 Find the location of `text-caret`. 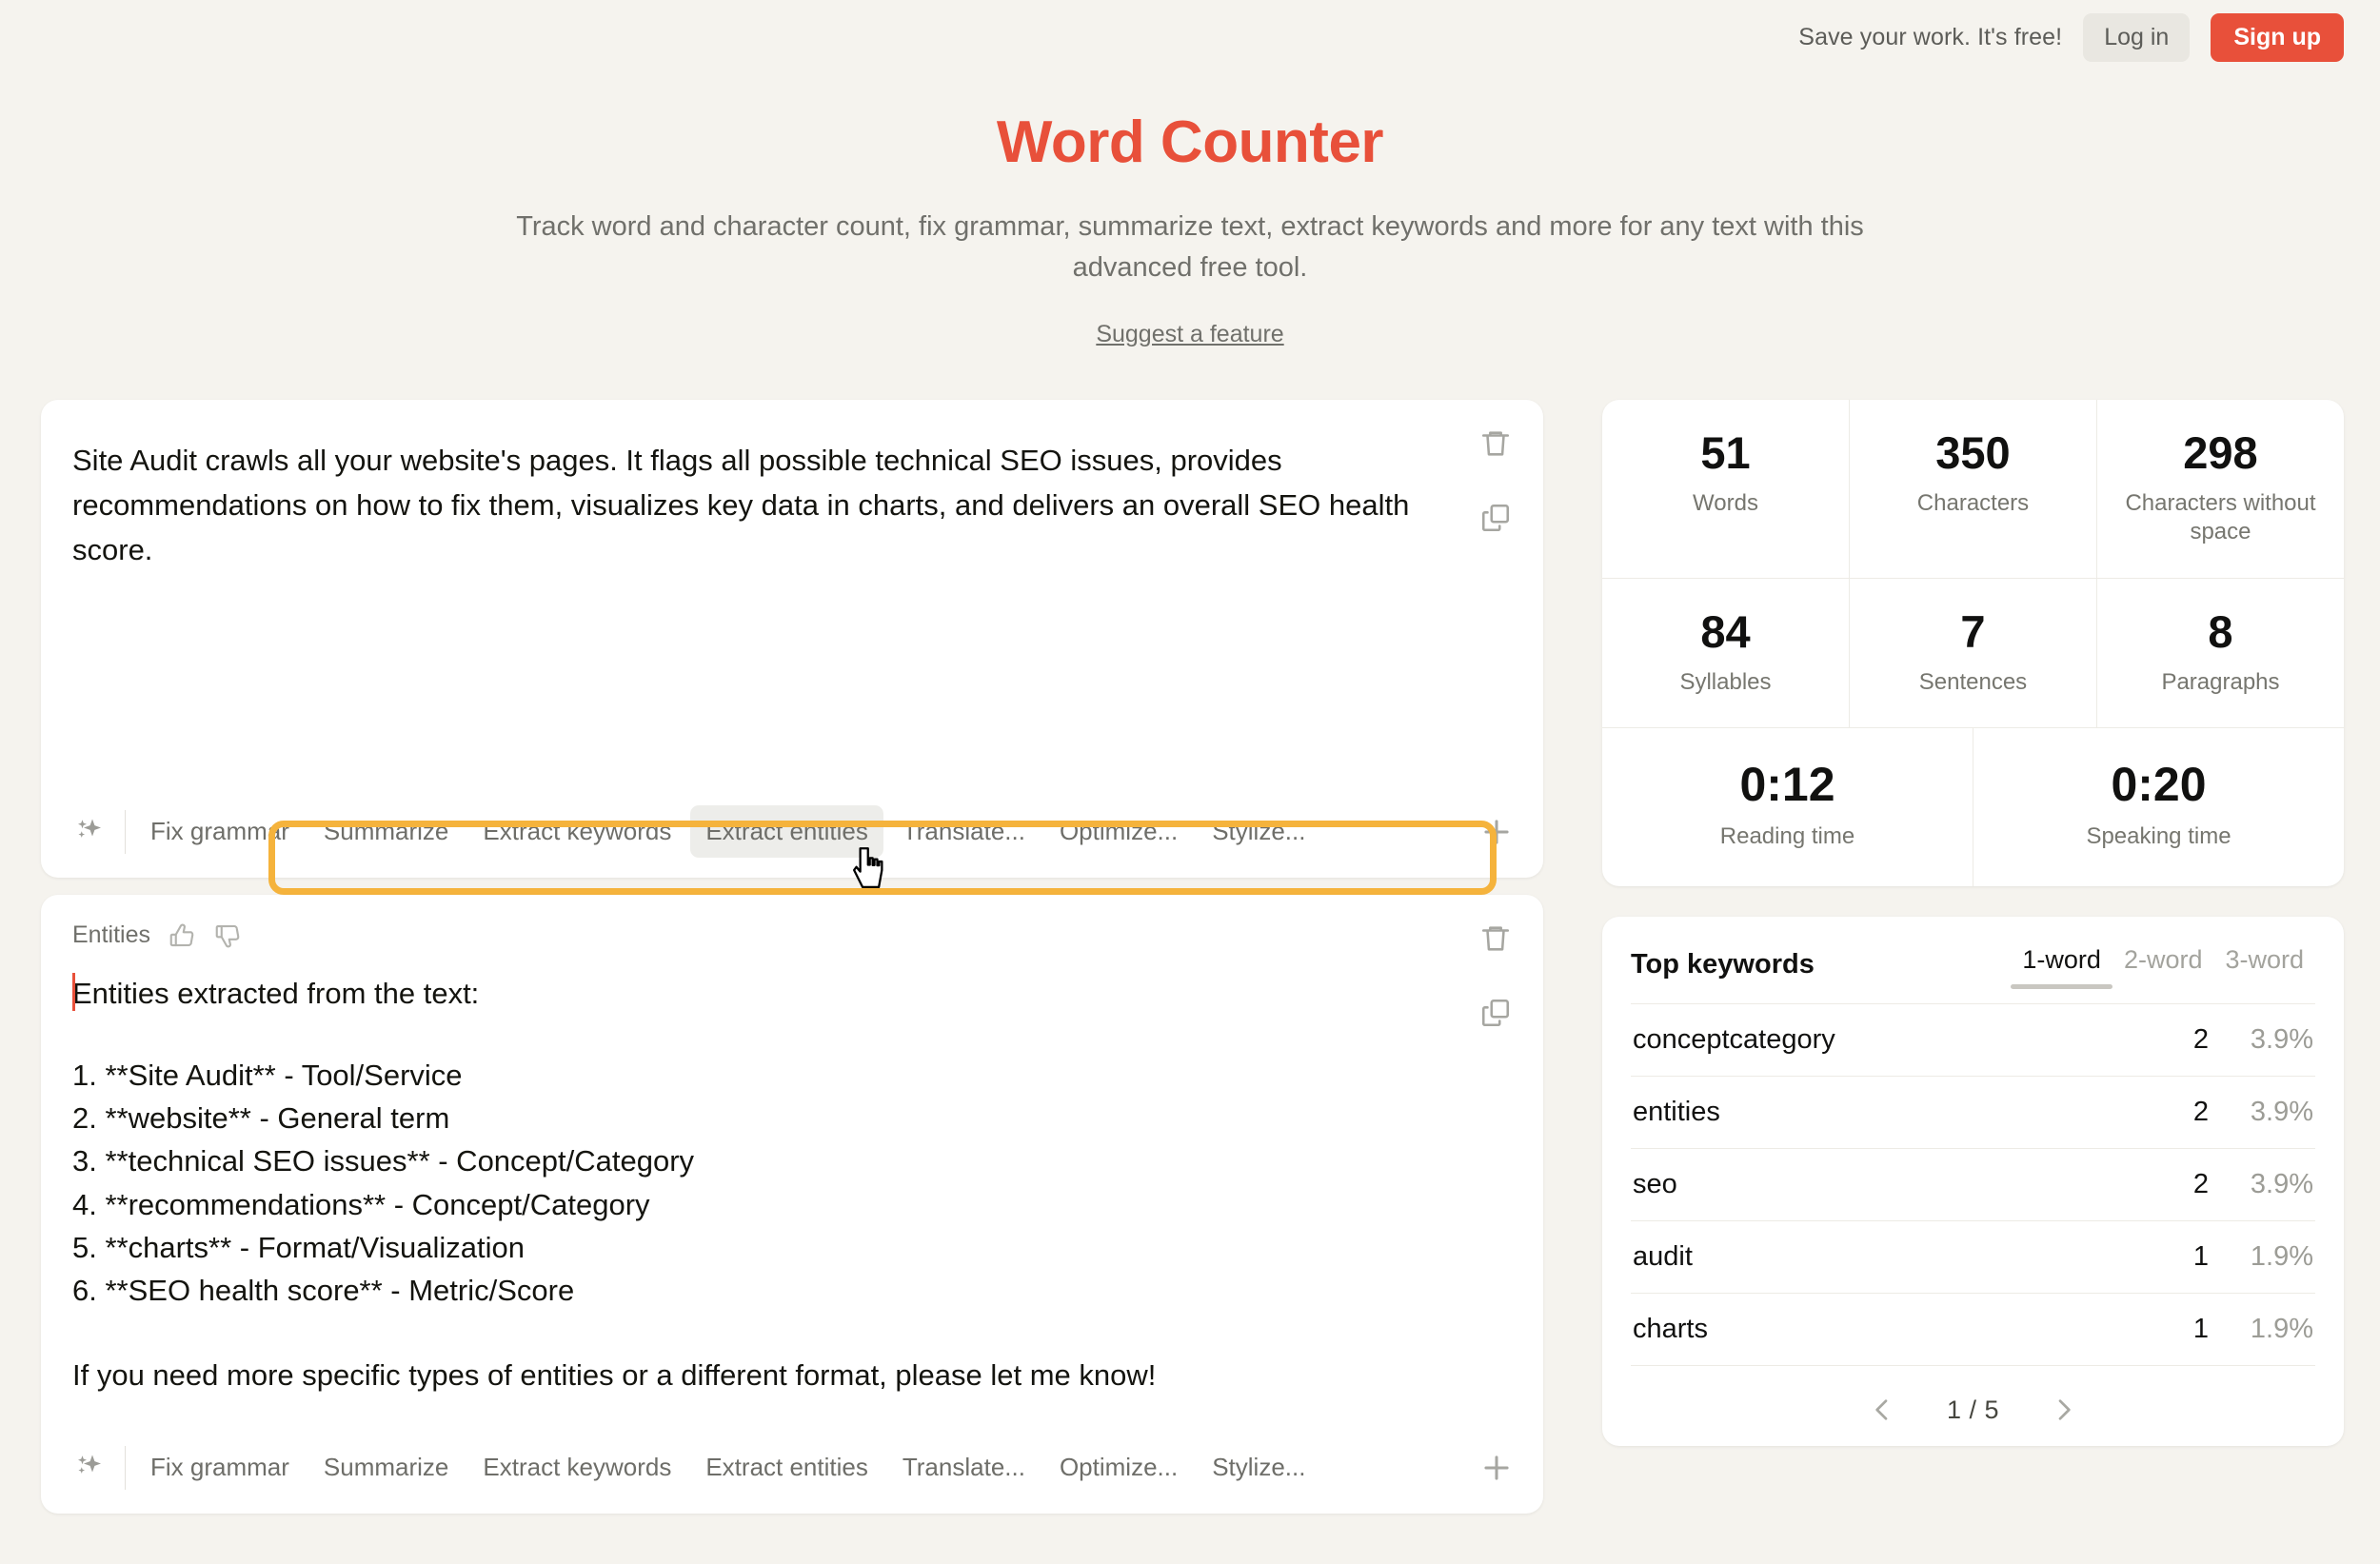

text-caret is located at coordinates (73, 991).